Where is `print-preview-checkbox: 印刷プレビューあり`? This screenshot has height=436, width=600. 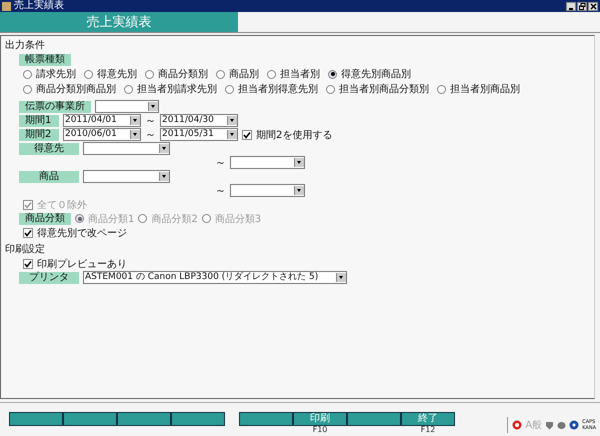 print-preview-checkbox: 印刷プレビューあり is located at coordinates (75, 263).